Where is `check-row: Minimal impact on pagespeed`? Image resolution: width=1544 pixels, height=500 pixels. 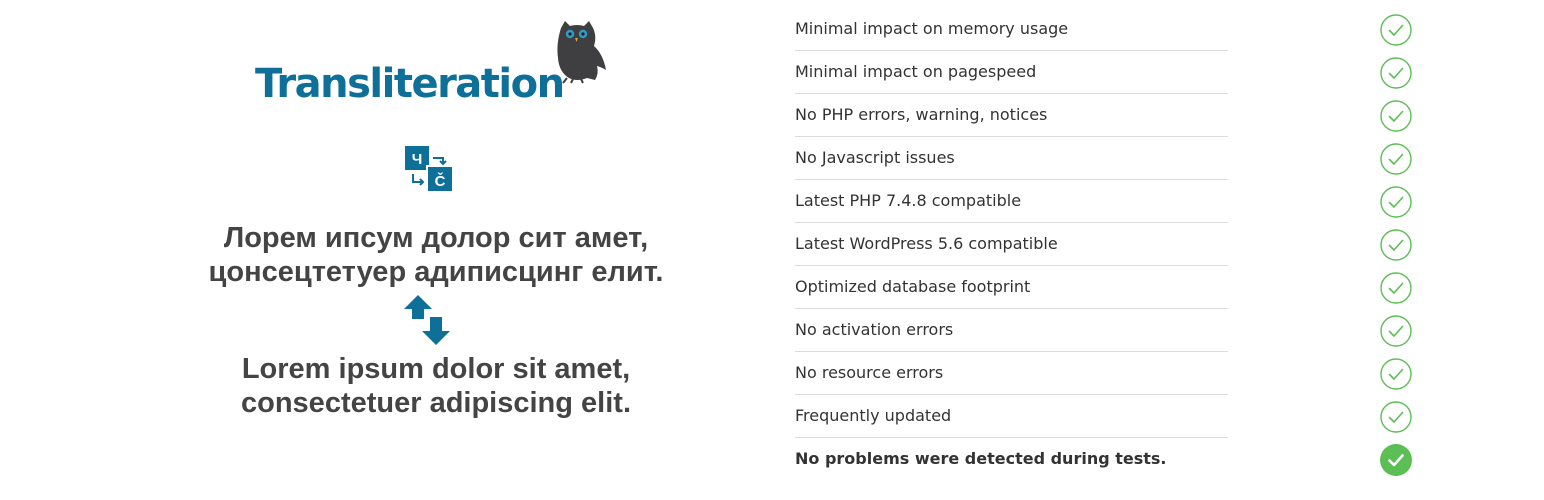 check-row: Minimal impact on pagespeed is located at coordinates (1105, 72).